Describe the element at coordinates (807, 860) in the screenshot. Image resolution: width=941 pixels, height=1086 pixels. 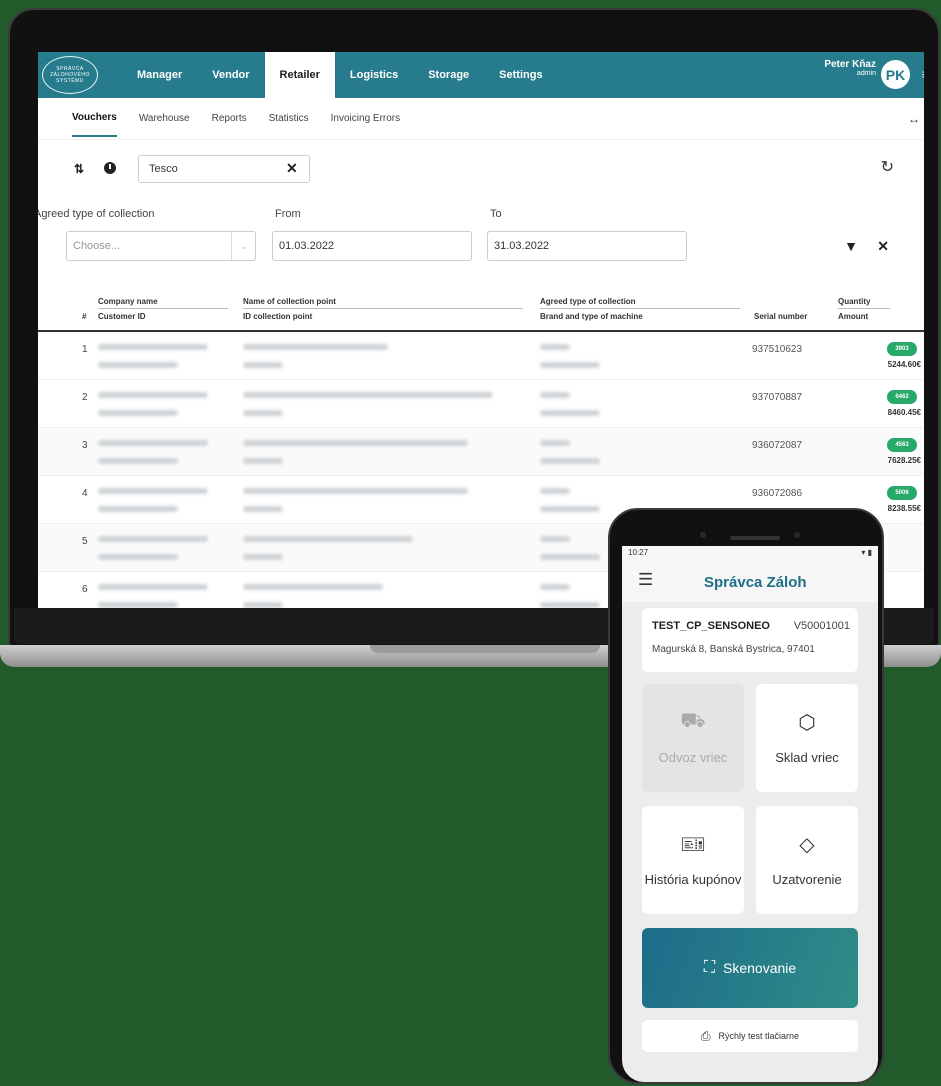
I see `closing-tile: ◇ Uzatvorenie` at that location.